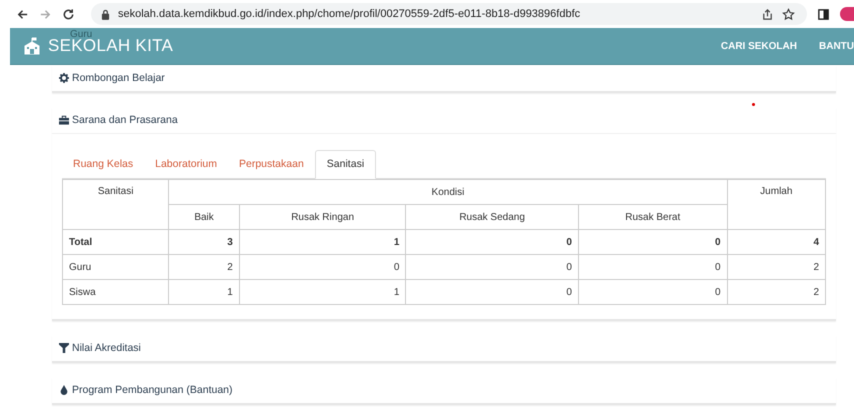 This screenshot has height=415, width=854. I want to click on table-cell: Total, so click(115, 242).